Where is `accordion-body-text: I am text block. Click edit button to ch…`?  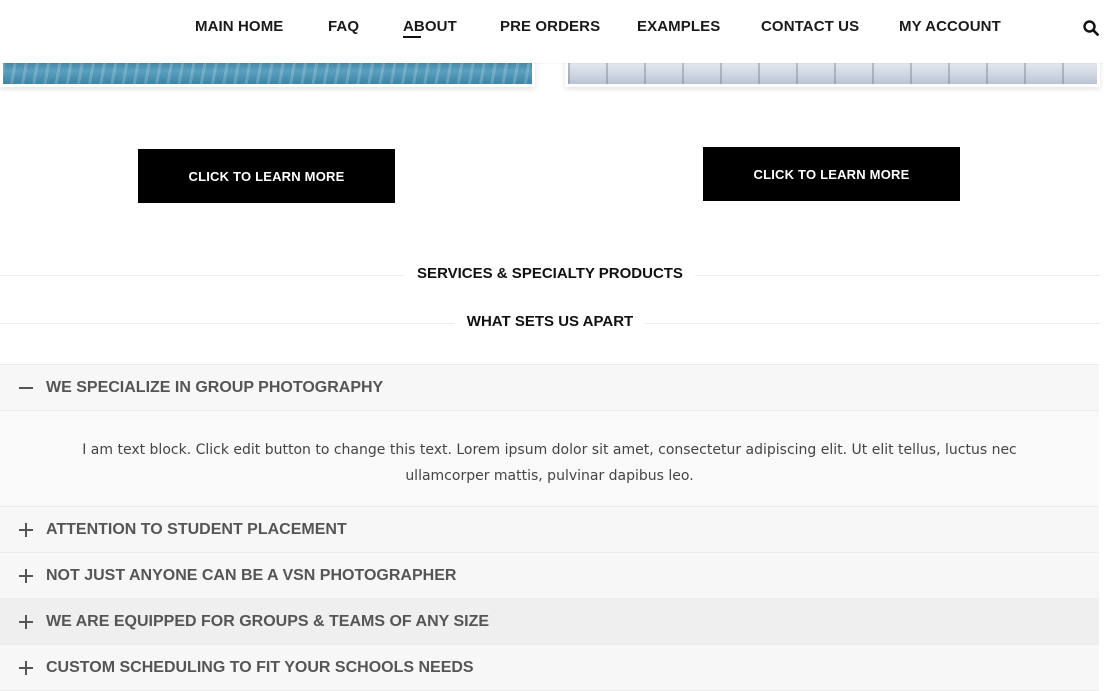 accordion-body-text: I am text block. Click edit button to ch… is located at coordinates (549, 458).